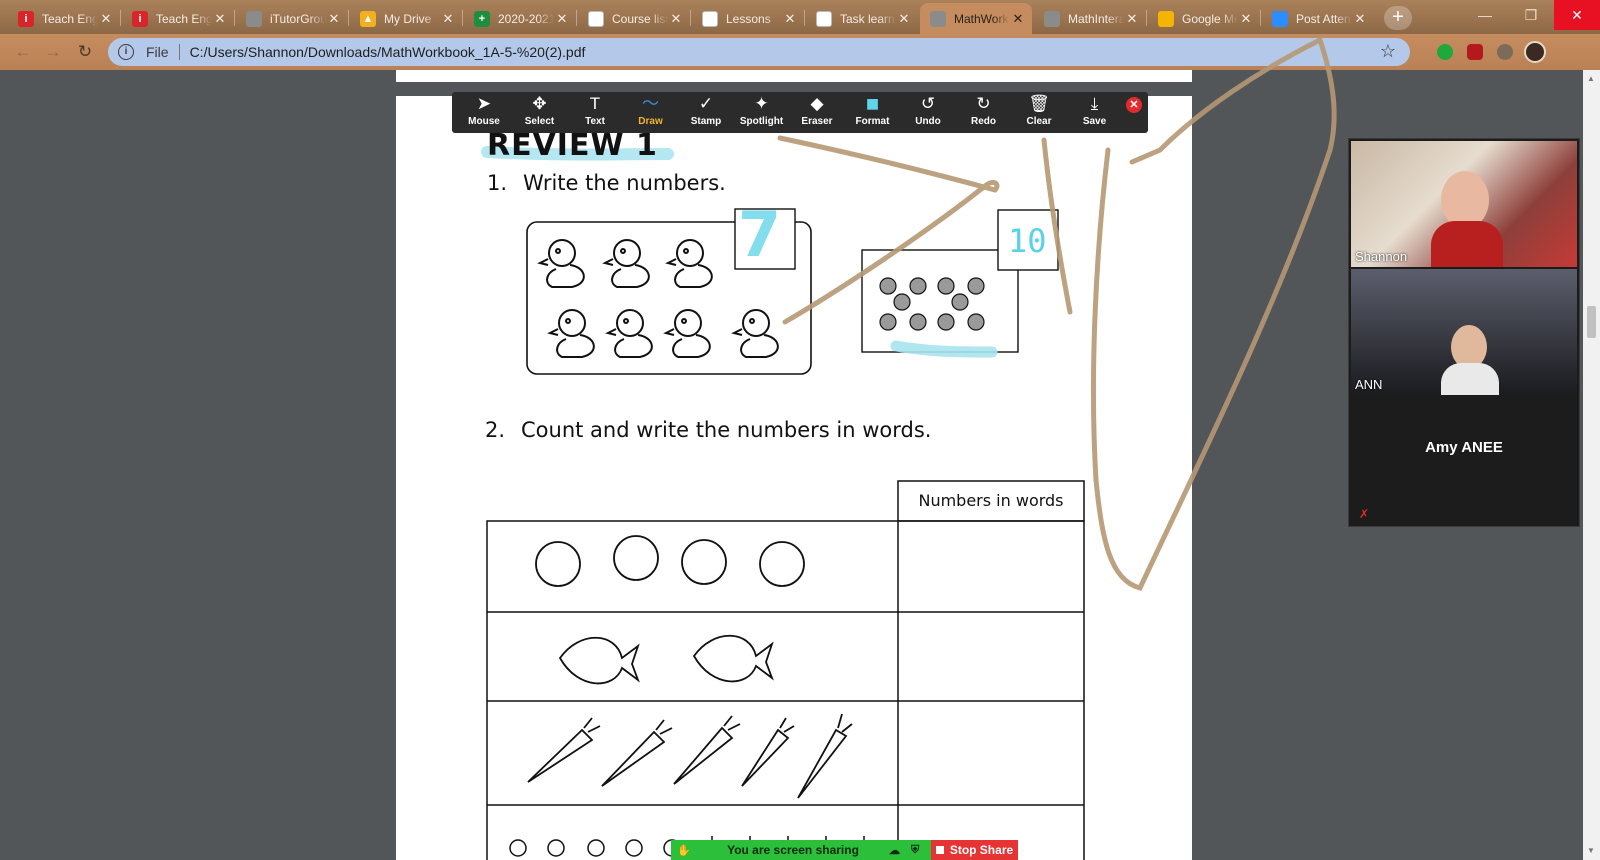  What do you see at coordinates (991, 500) in the screenshot?
I see `table-header-numbers-in-words: Numbers in words` at bounding box center [991, 500].